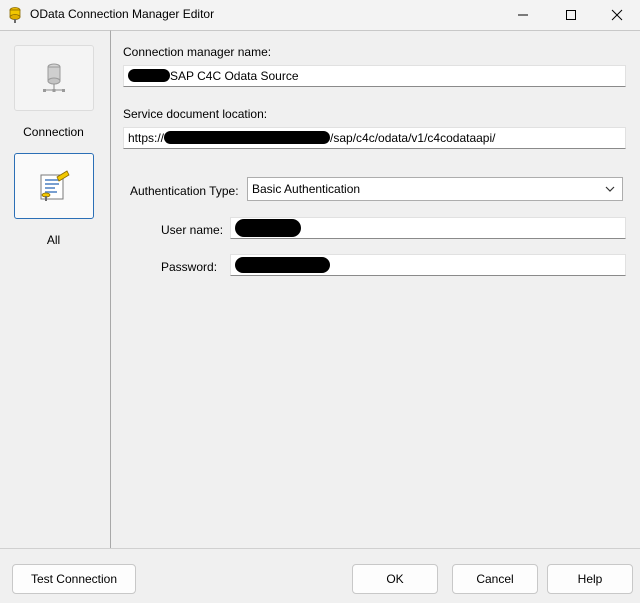 This screenshot has height=603, width=640. Describe the element at coordinates (53, 132) in the screenshot. I see `sidebar-item-connection-label: Connection` at that location.